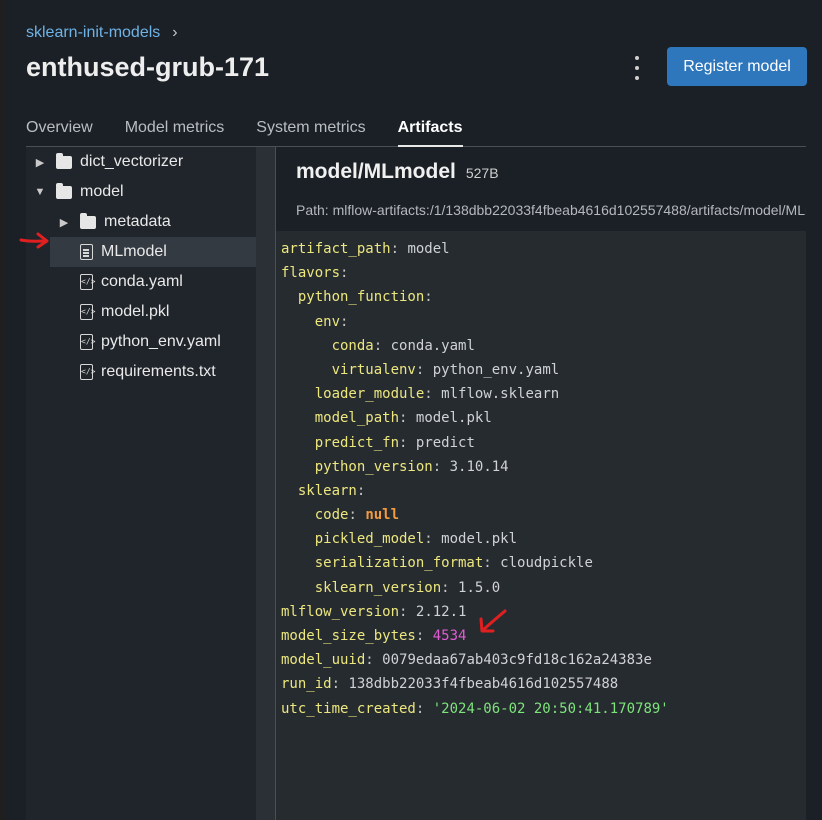 This screenshot has height=820, width=822. Describe the element at coordinates (266, 483) in the screenshot. I see `pane-splitter` at that location.